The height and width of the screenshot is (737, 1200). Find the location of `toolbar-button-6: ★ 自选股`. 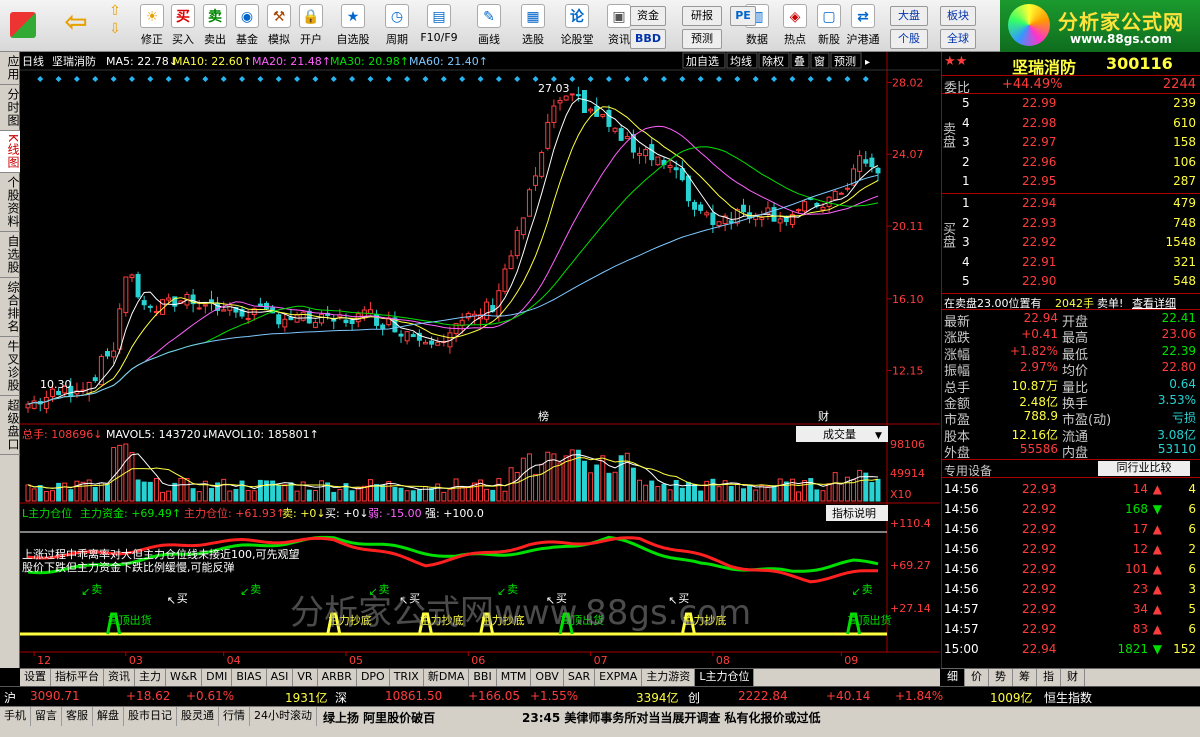

toolbar-button-6: ★ 自选股 is located at coordinates (353, 26).